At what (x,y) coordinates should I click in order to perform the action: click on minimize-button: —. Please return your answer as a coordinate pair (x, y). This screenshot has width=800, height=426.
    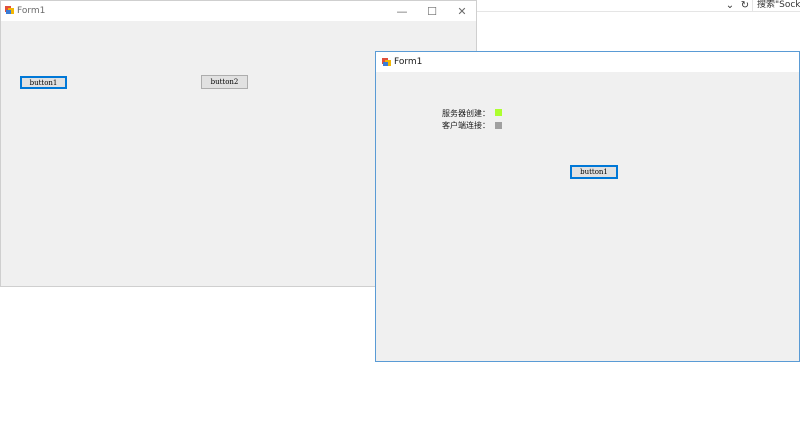
    Looking at the image, I should click on (402, 11).